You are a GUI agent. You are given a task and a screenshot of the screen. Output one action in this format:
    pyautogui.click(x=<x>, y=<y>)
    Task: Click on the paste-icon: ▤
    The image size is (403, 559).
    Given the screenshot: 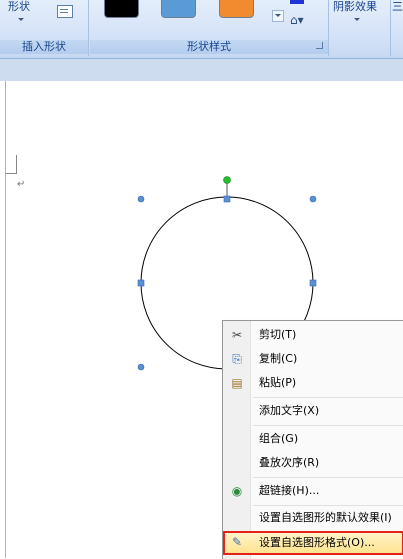 What is the action you would take?
    pyautogui.click(x=237, y=383)
    